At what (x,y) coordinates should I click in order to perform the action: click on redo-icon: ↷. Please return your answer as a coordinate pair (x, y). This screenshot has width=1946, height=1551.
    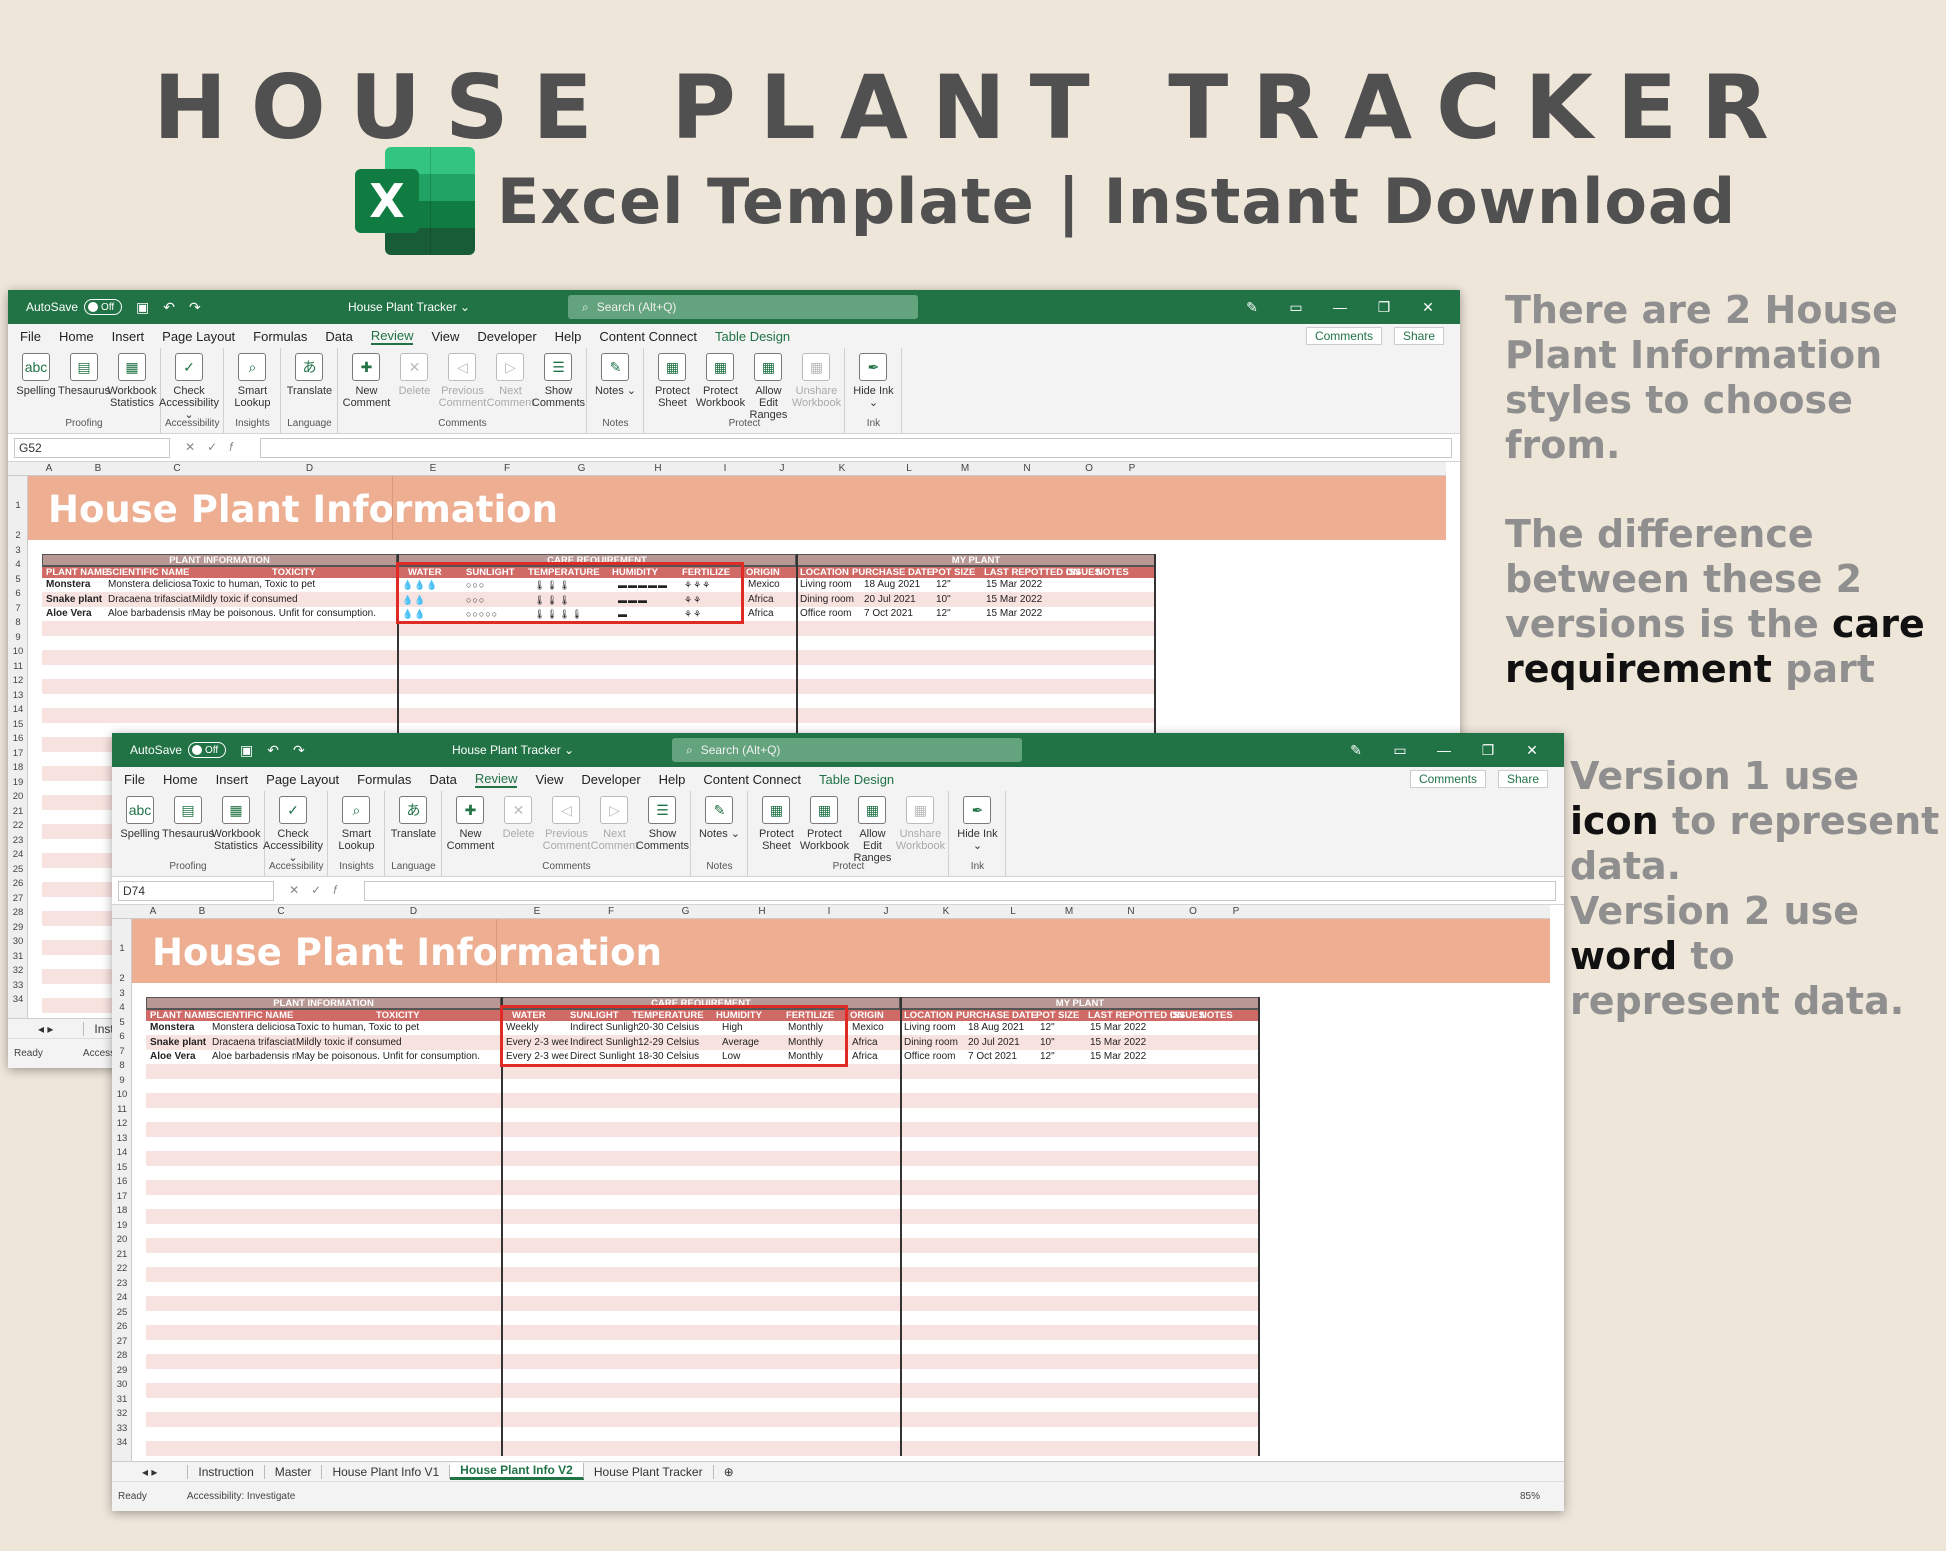
    Looking at the image, I should click on (299, 750).